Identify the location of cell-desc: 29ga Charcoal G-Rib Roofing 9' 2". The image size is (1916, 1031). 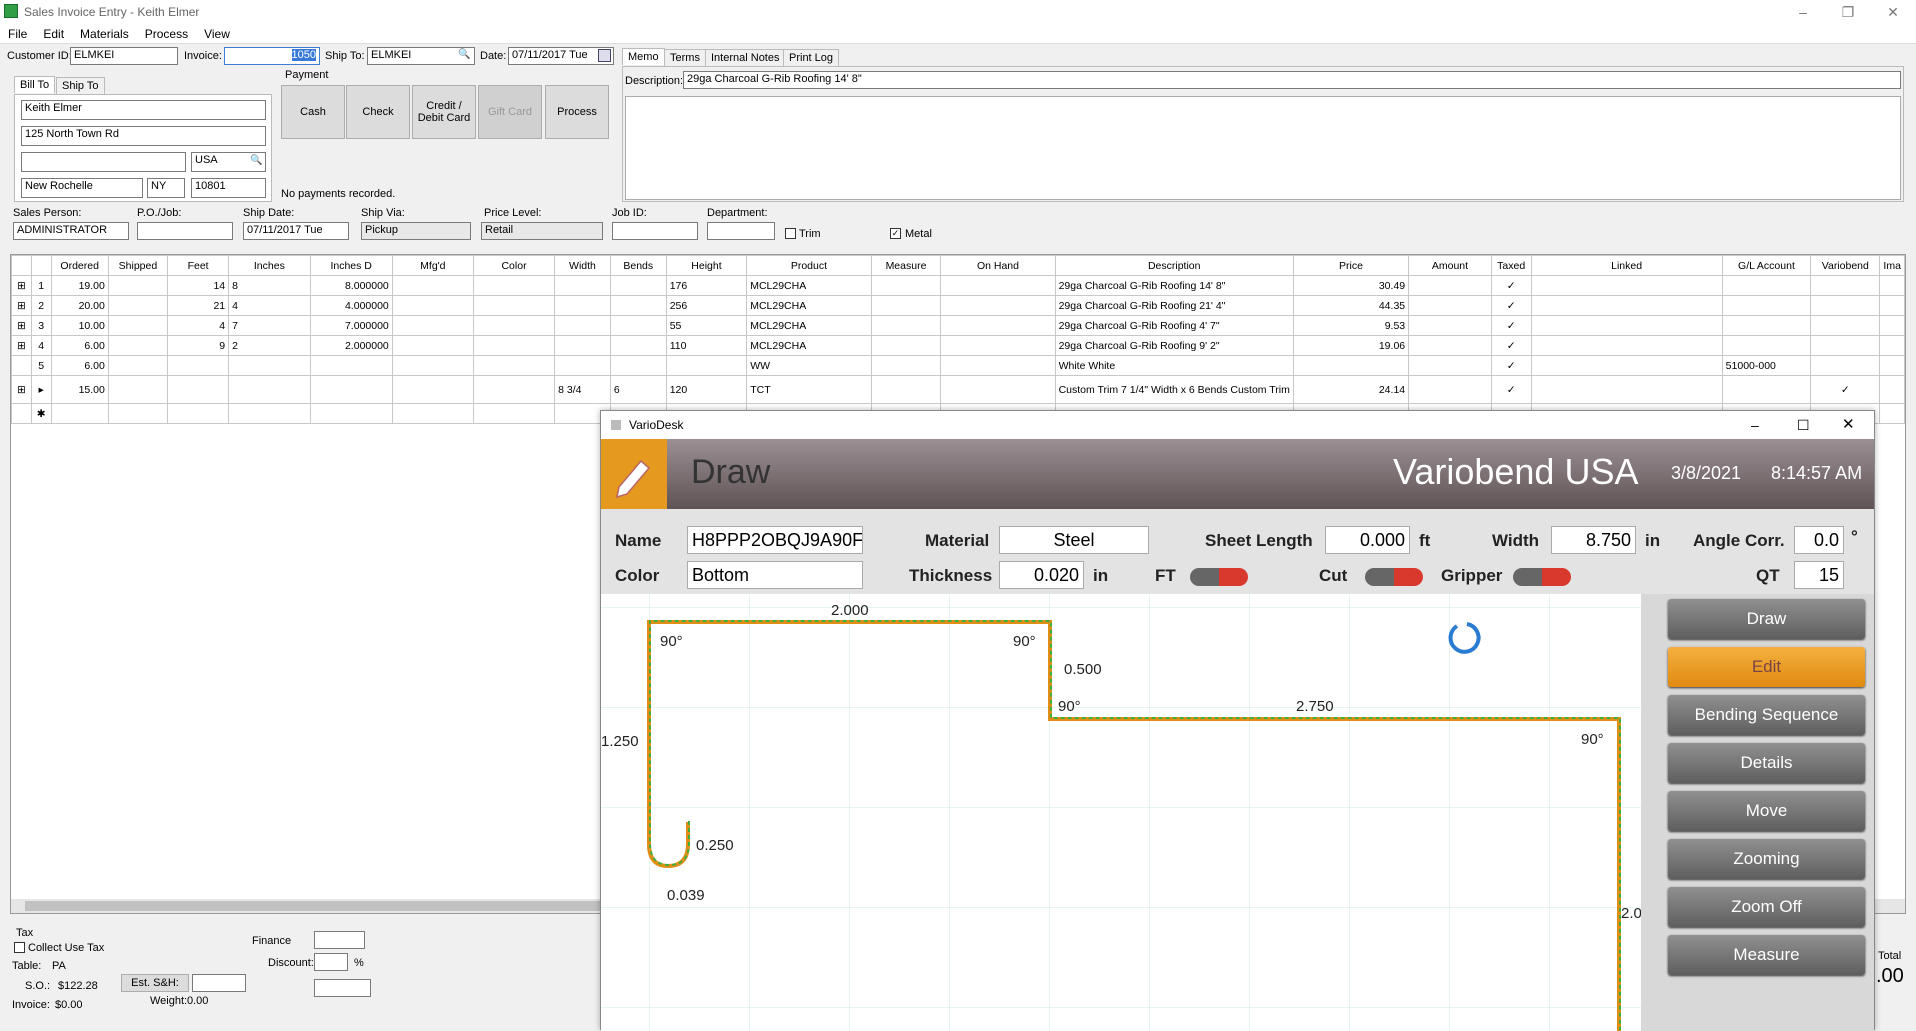
(1174, 345).